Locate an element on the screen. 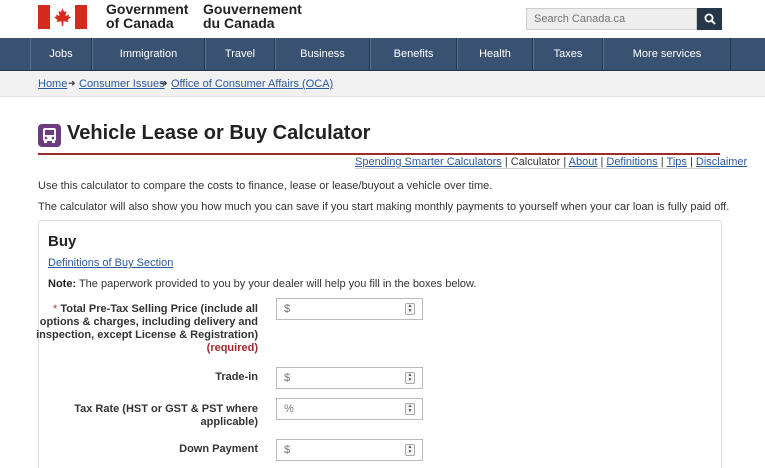 This screenshot has height=468, width=765. price-required-text: (required) is located at coordinates (232, 348).